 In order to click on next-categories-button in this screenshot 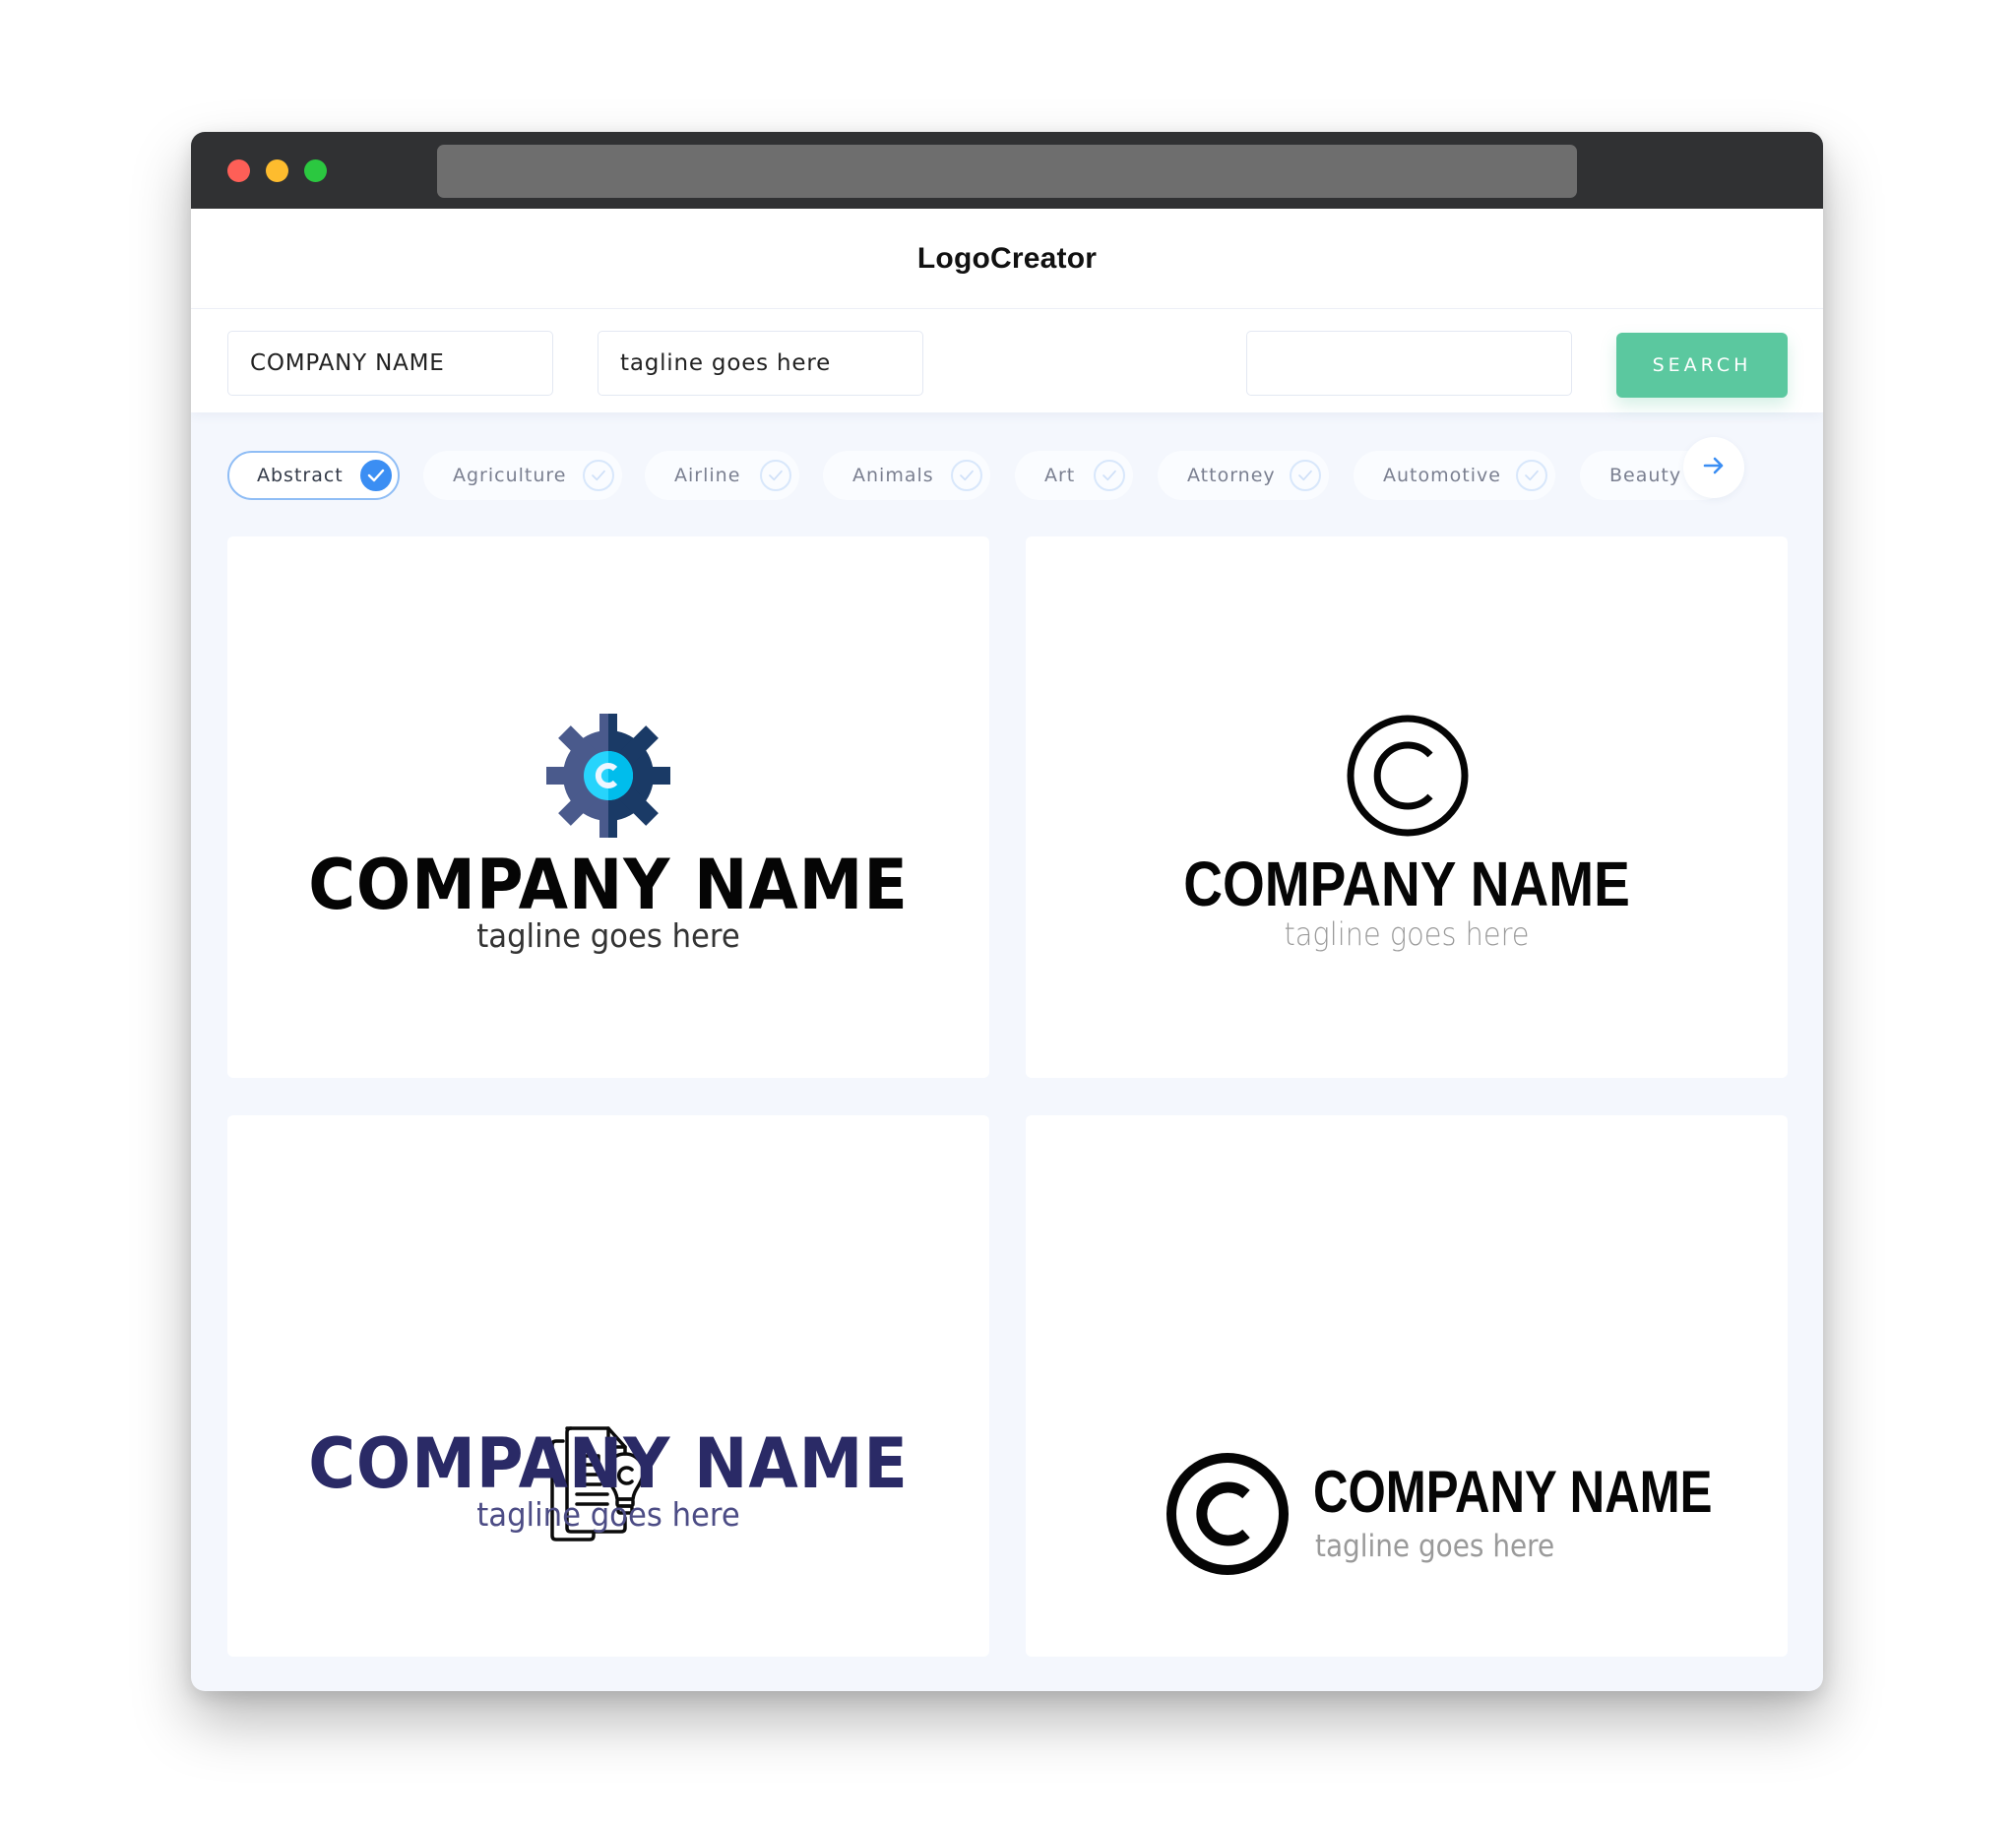, I will do `click(1713, 467)`.